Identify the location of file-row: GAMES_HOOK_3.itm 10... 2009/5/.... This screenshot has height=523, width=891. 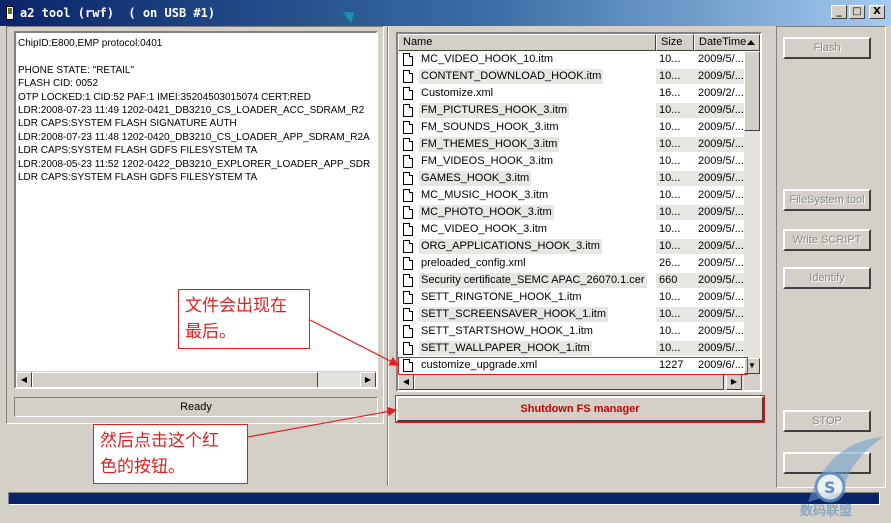
(573, 178).